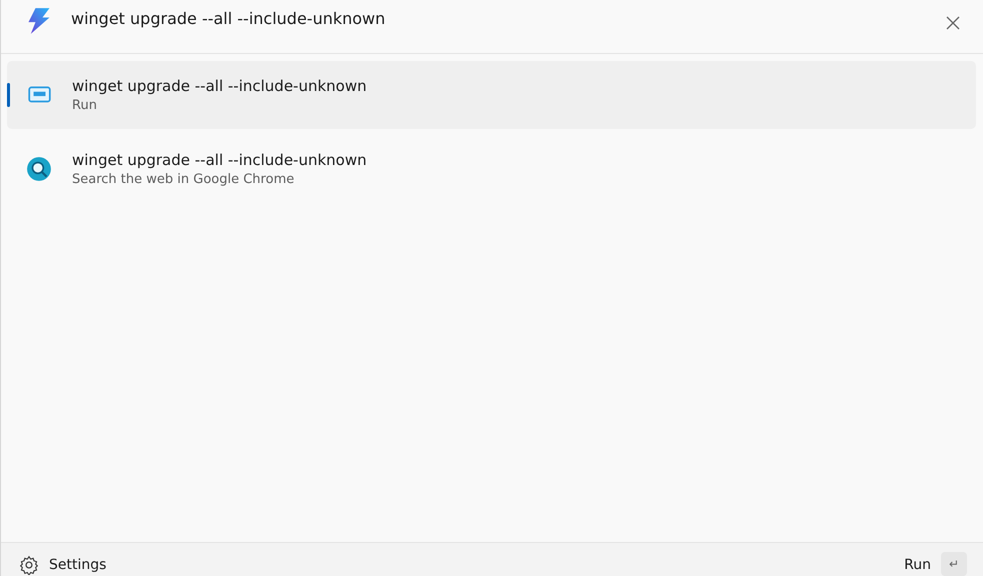 This screenshot has width=983, height=576. Describe the element at coordinates (491, 95) in the screenshot. I see `result-item: winget upgrade --all --include-unknown Run` at that location.